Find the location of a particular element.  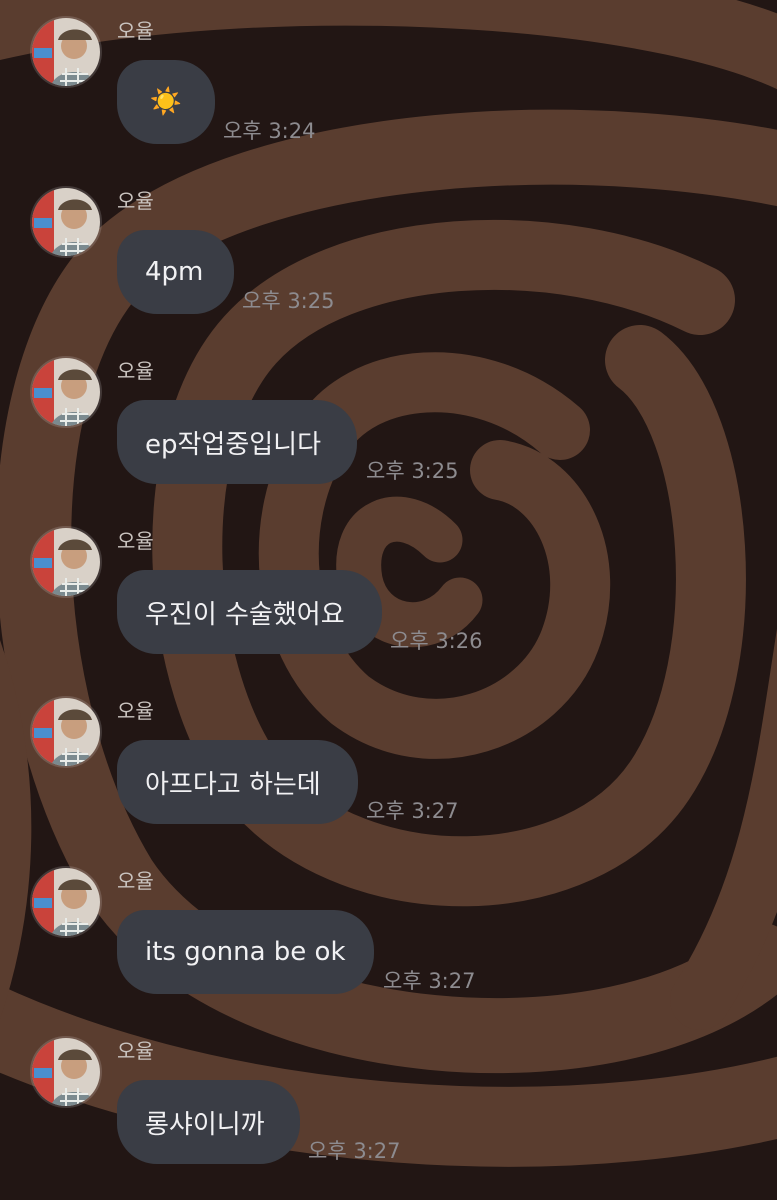

message-item: 오율 4pm 오후 3:25 is located at coordinates (388, 257).